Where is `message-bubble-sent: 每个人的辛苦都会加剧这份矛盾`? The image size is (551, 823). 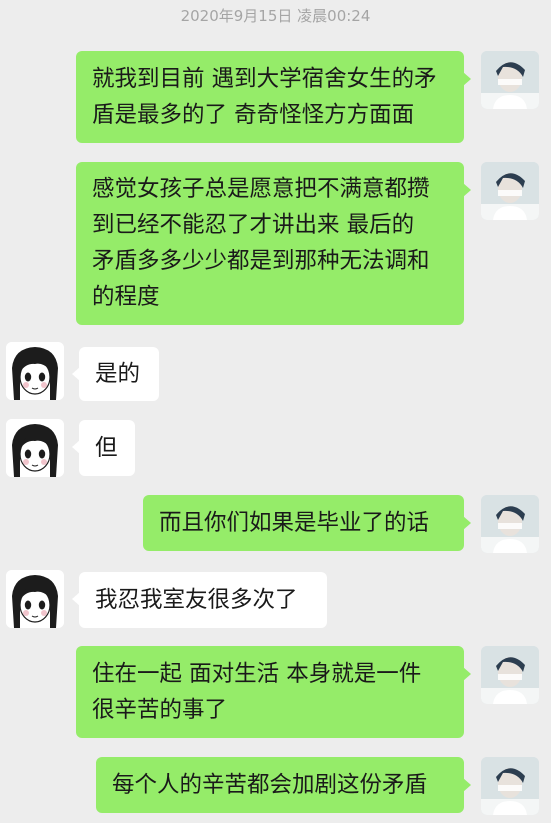 message-bubble-sent: 每个人的辛苦都会加剧这份矛盾 is located at coordinates (283, 785).